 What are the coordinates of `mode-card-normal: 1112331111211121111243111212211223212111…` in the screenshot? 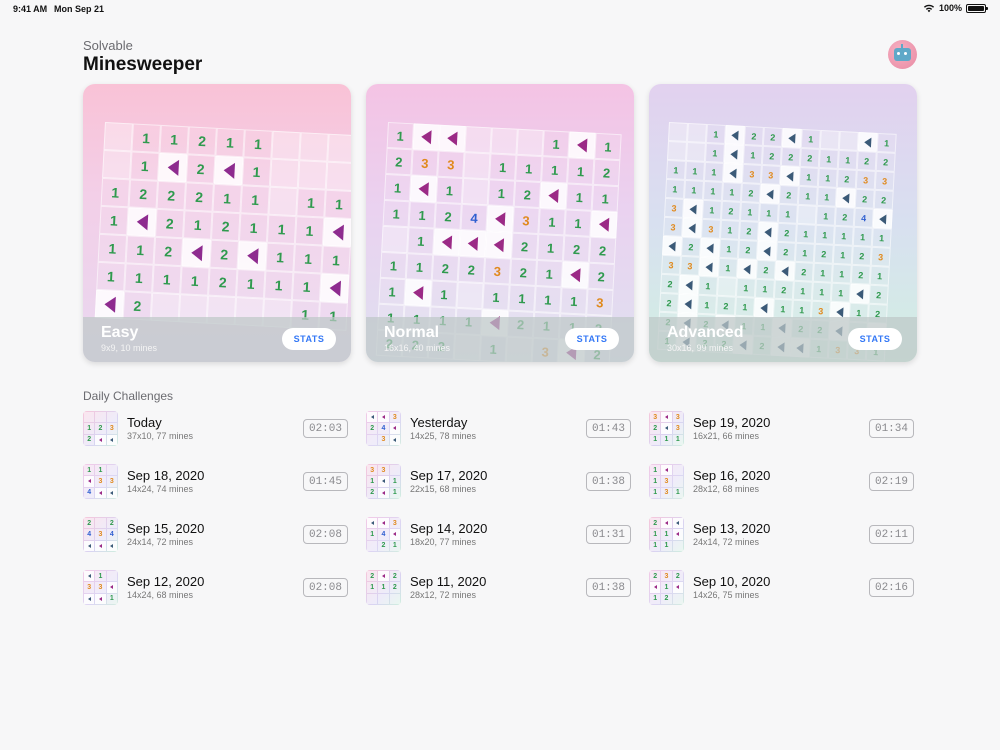 It's located at (500, 223).